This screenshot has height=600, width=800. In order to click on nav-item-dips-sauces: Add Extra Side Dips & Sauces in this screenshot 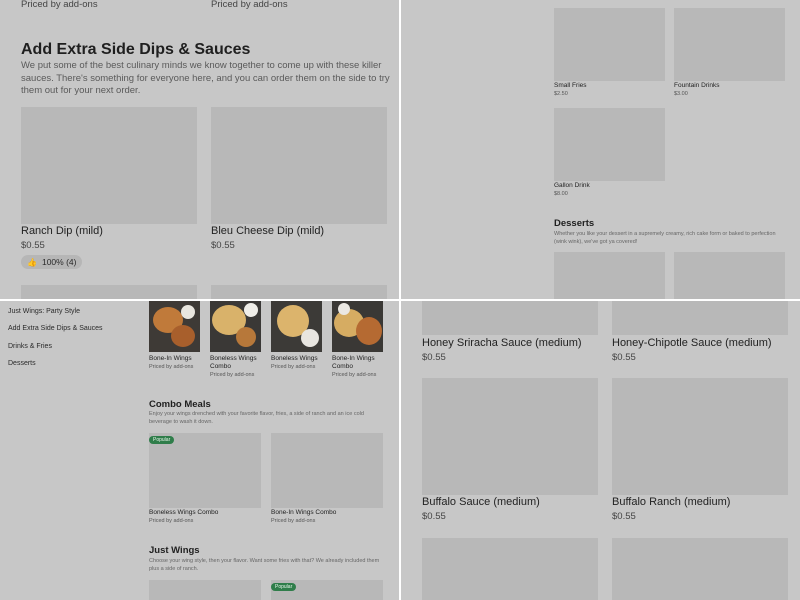, I will do `click(55, 328)`.